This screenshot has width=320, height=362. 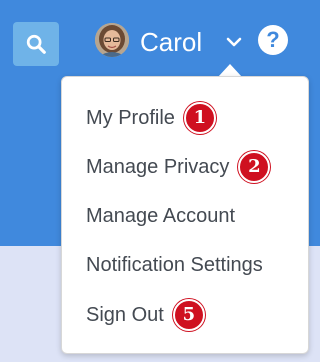 I want to click on menu-item-manage-privacy: Manage Privacy 2, so click(x=178, y=167).